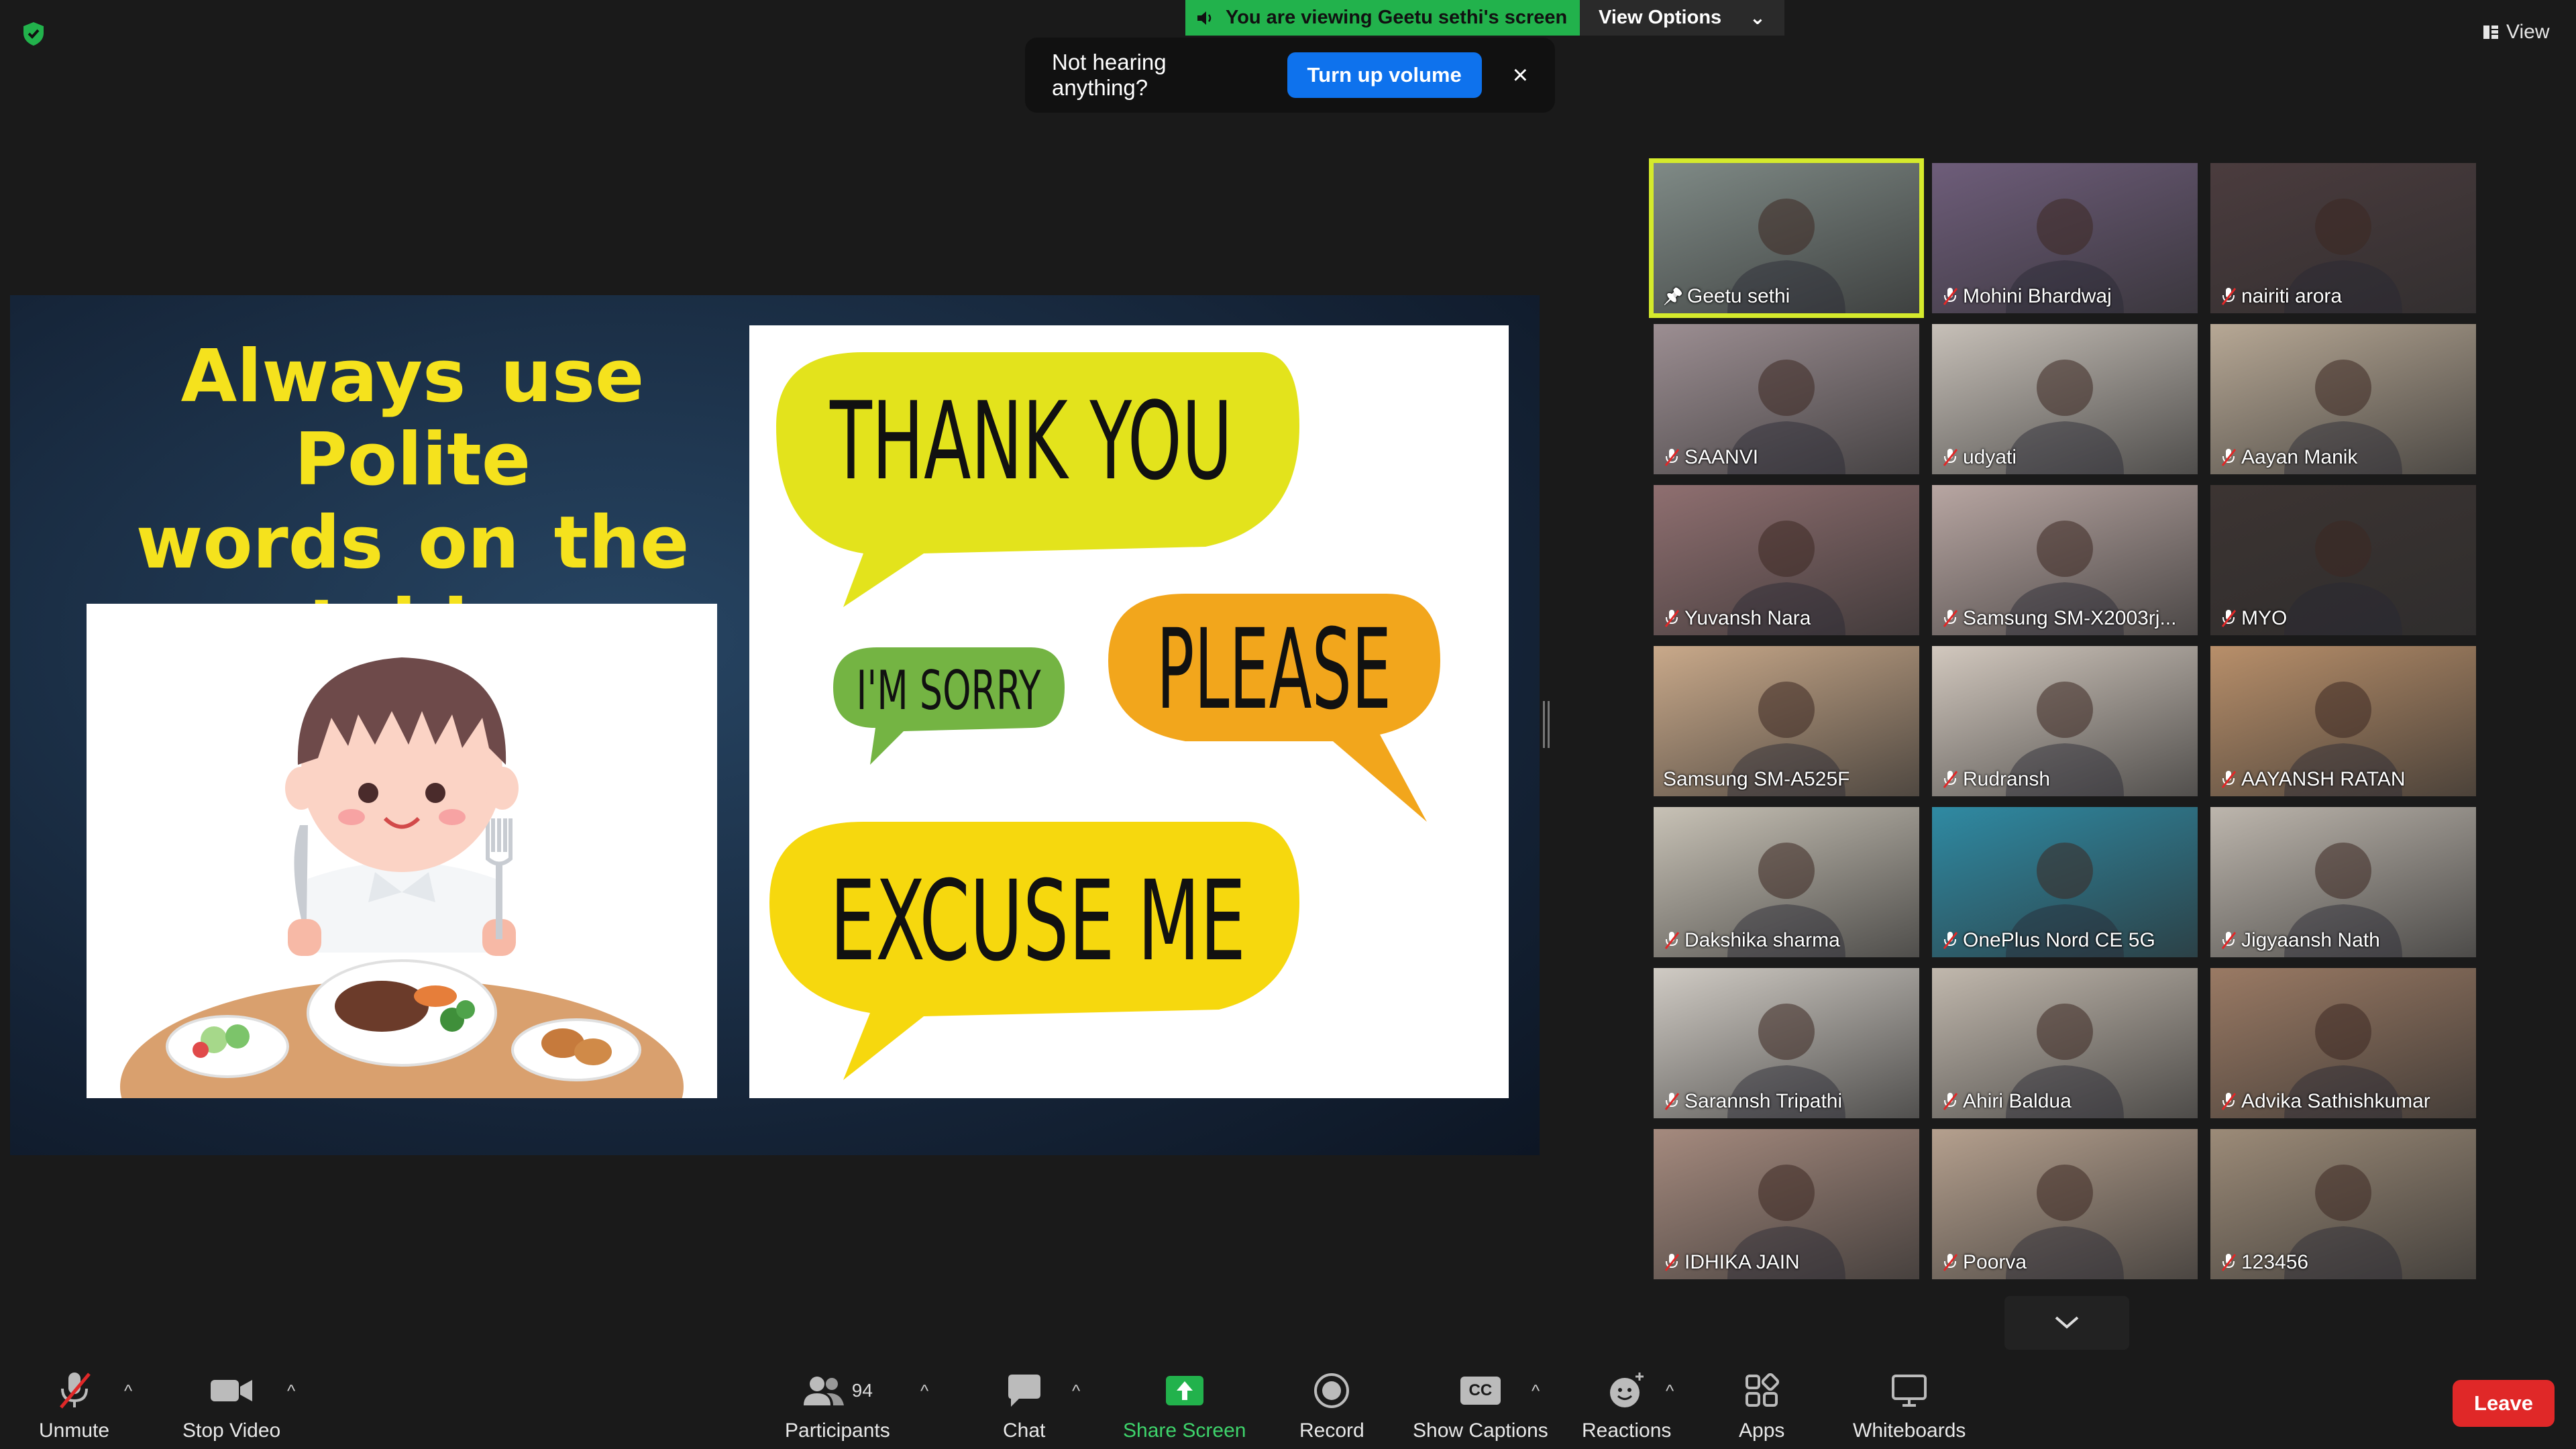  What do you see at coordinates (1660, 17) in the screenshot?
I see `view-options-label: View Options` at bounding box center [1660, 17].